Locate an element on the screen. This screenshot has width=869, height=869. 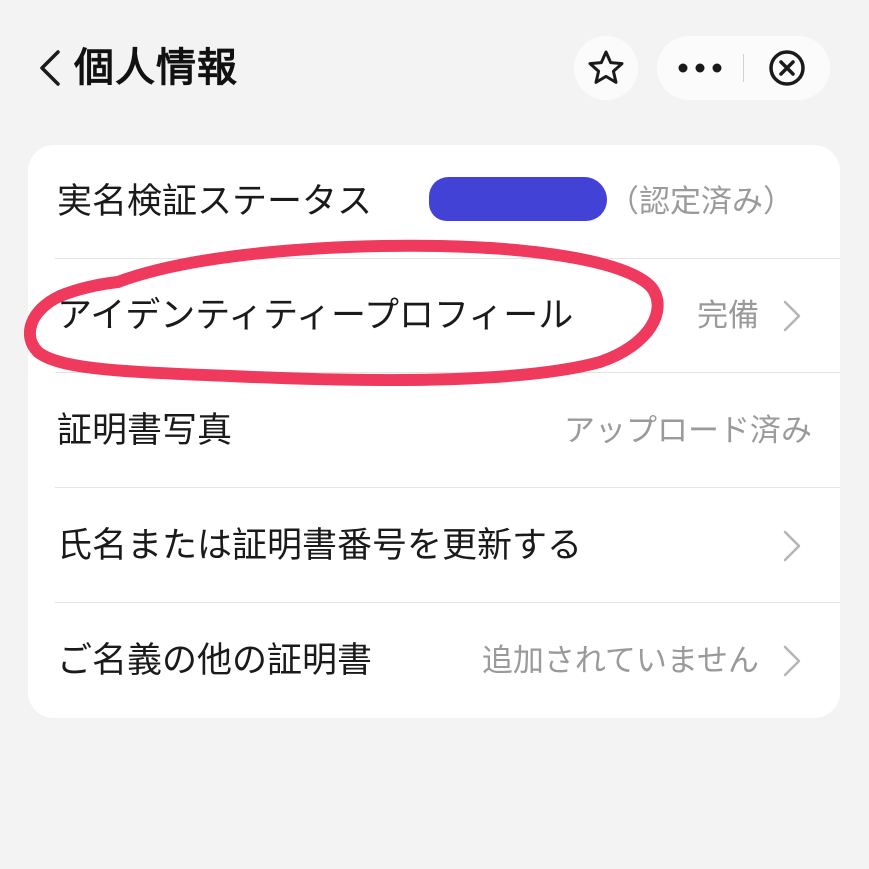
identity-profile-value: 完備 is located at coordinates (728, 316).